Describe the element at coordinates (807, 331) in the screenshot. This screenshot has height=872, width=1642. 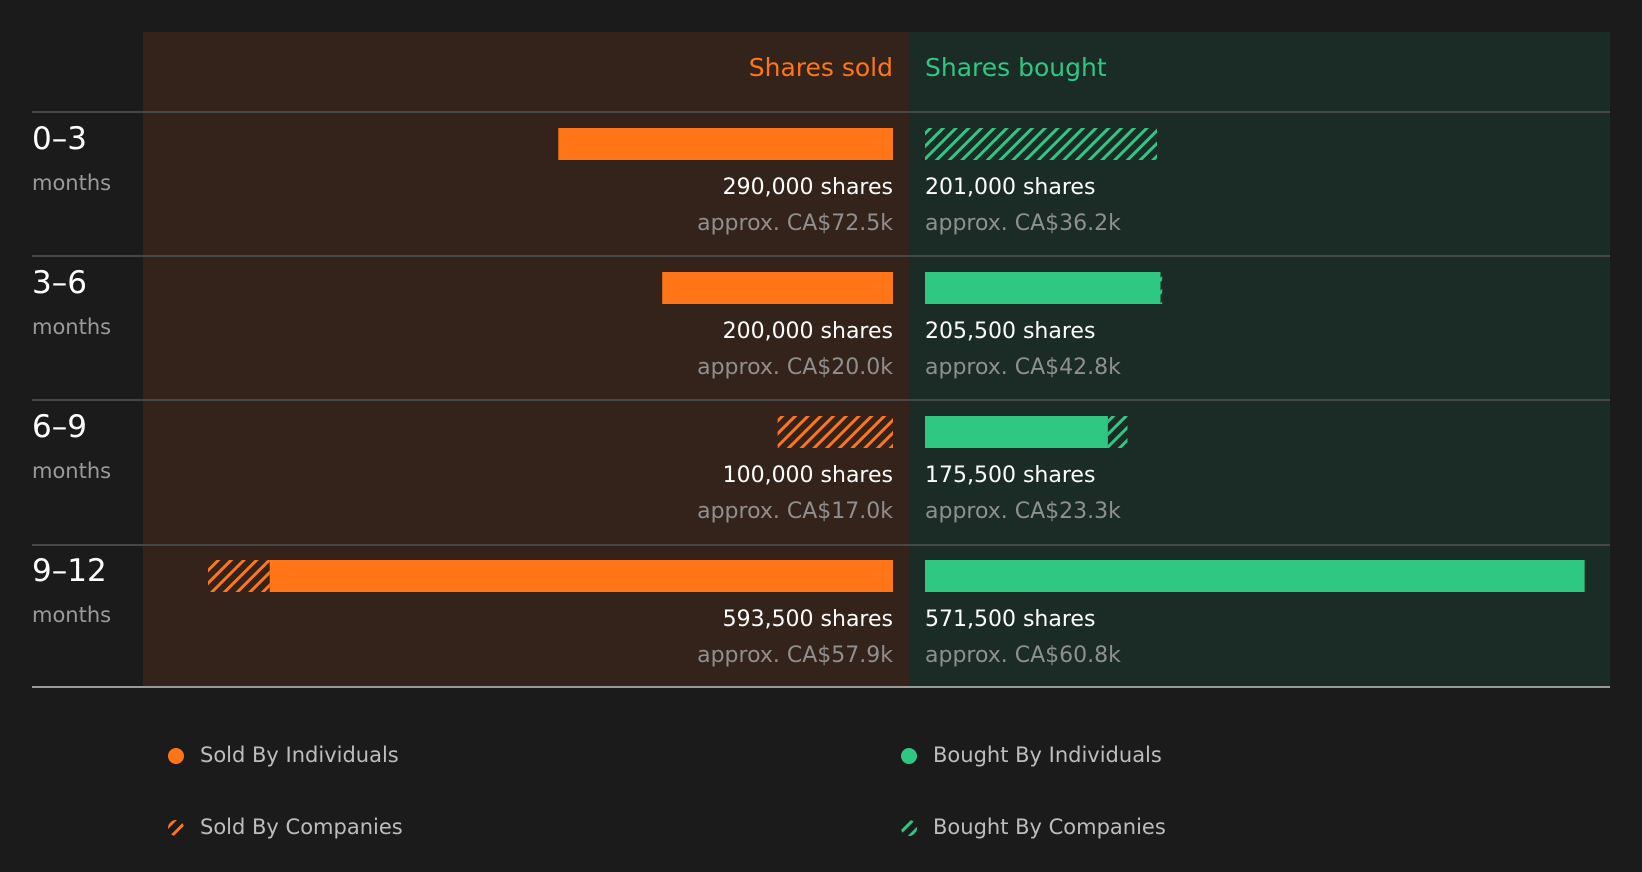
I see `sold-shares-label: 200,000 shares` at that location.